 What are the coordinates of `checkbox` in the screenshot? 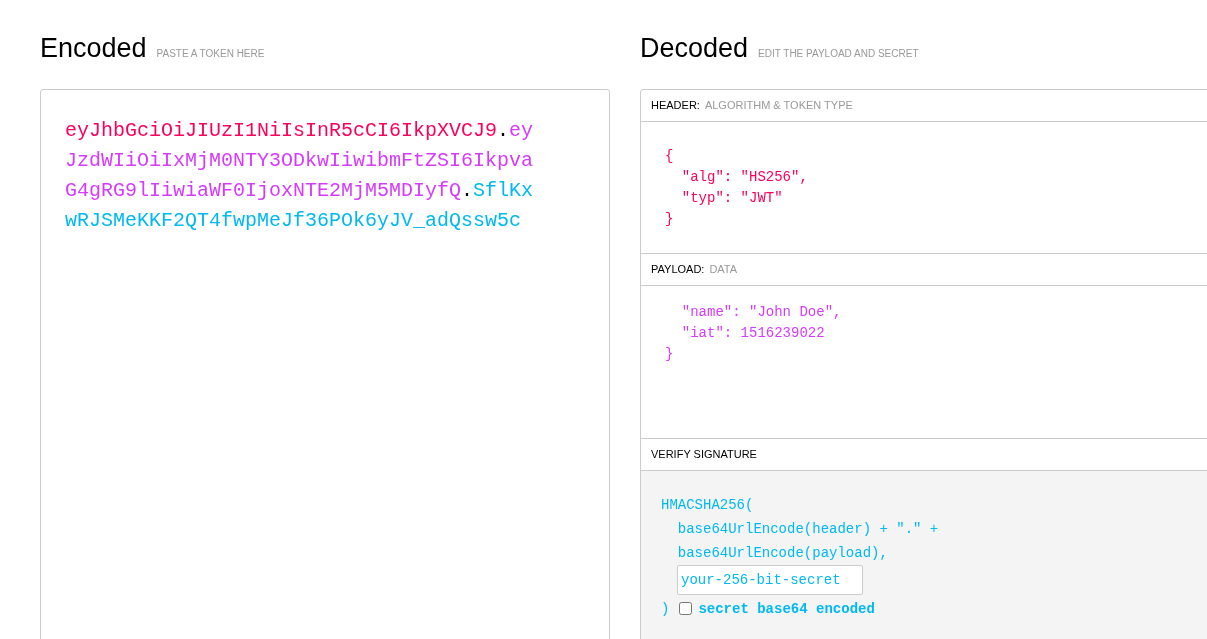 It's located at (686, 608).